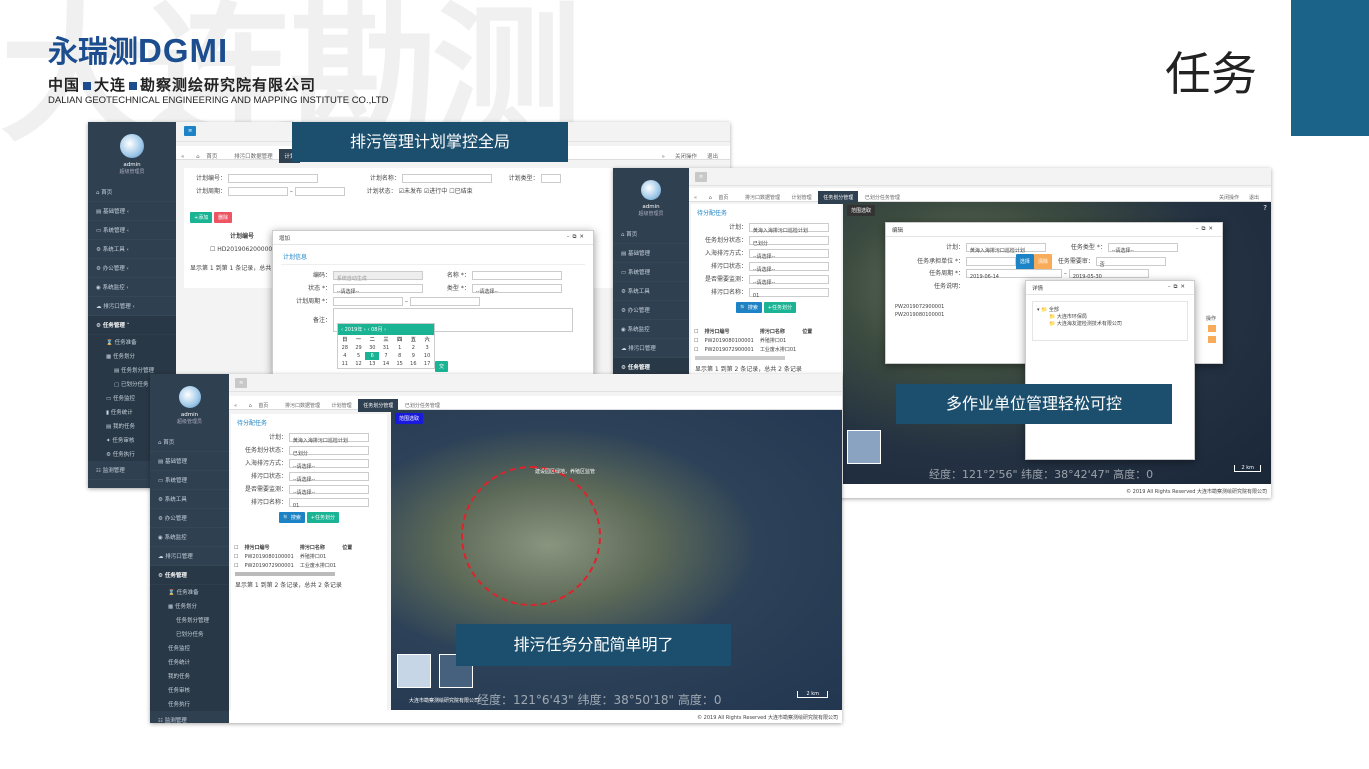 This screenshot has width=1369, height=769. Describe the element at coordinates (686, 156) in the screenshot. I see `close-ops-button: 关闭操作` at that location.